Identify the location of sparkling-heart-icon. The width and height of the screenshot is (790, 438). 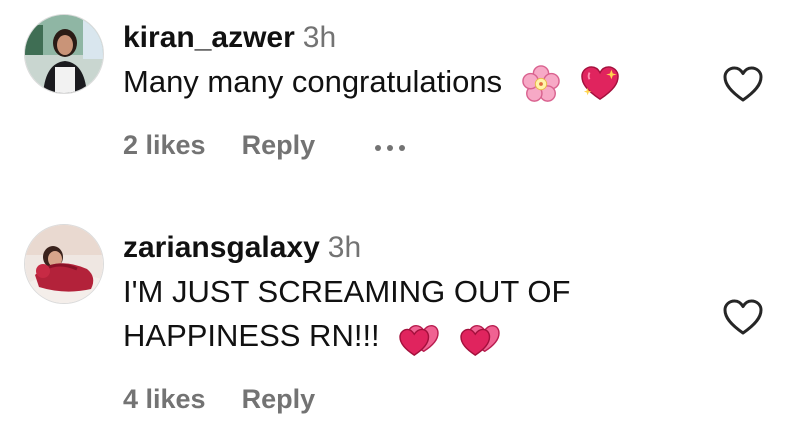
(600, 84).